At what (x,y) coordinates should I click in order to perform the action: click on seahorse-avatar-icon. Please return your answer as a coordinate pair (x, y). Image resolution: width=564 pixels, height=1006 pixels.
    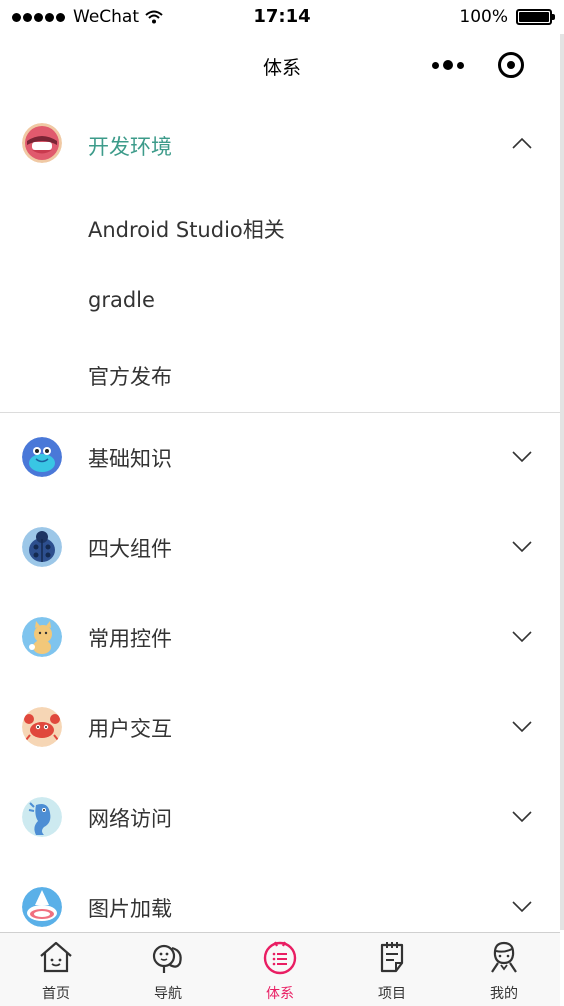
    Looking at the image, I should click on (42, 817).